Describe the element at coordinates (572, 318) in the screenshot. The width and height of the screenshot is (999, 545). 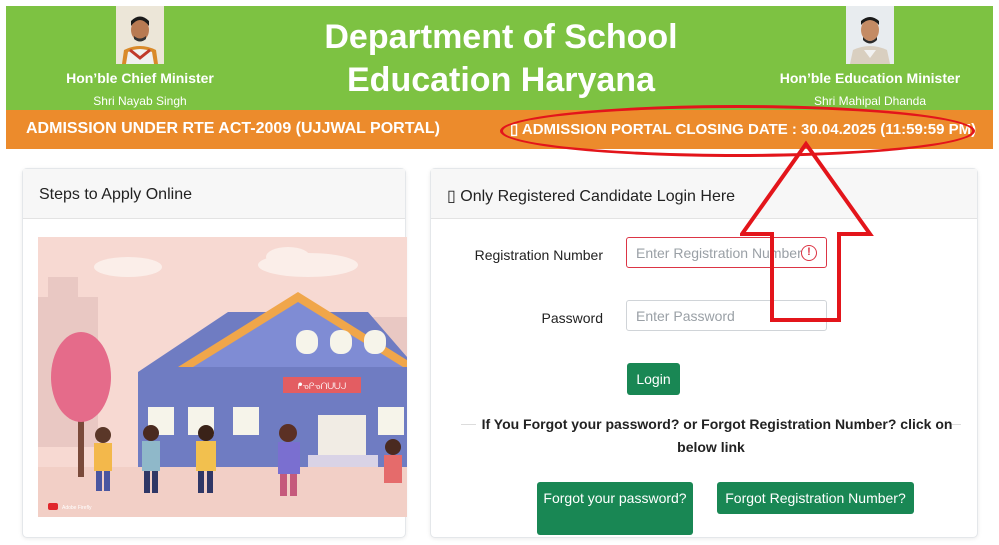
I see `password-label: Password` at that location.